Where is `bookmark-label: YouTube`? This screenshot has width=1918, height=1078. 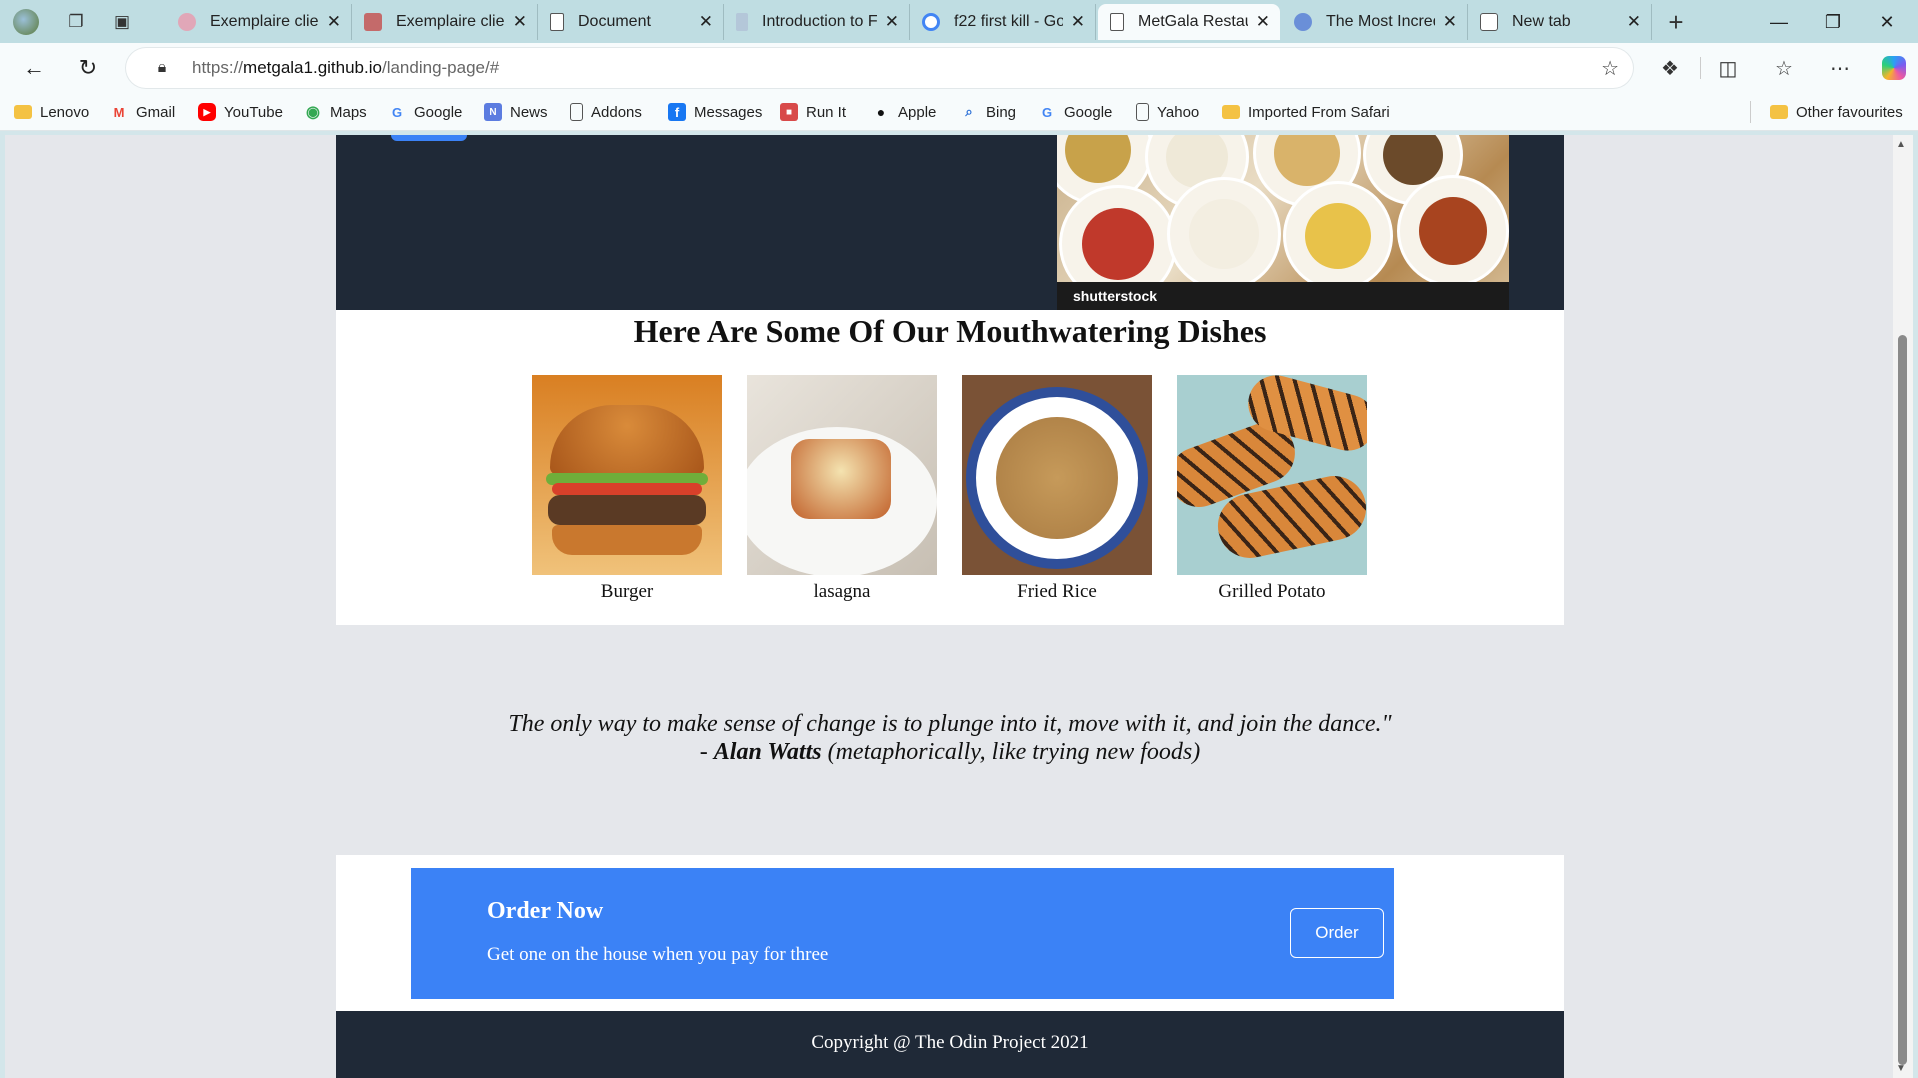 bookmark-label: YouTube is located at coordinates (253, 112).